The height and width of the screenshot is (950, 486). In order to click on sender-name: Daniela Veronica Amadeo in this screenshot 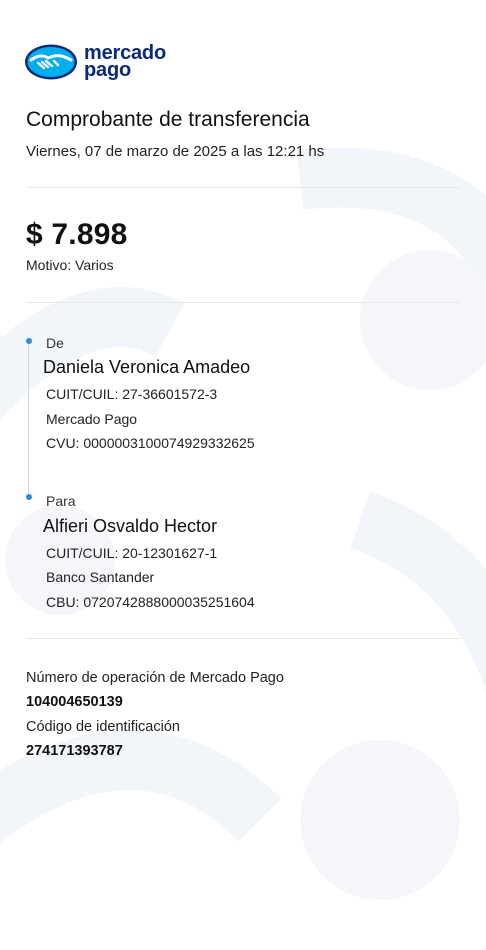, I will do `click(147, 367)`.